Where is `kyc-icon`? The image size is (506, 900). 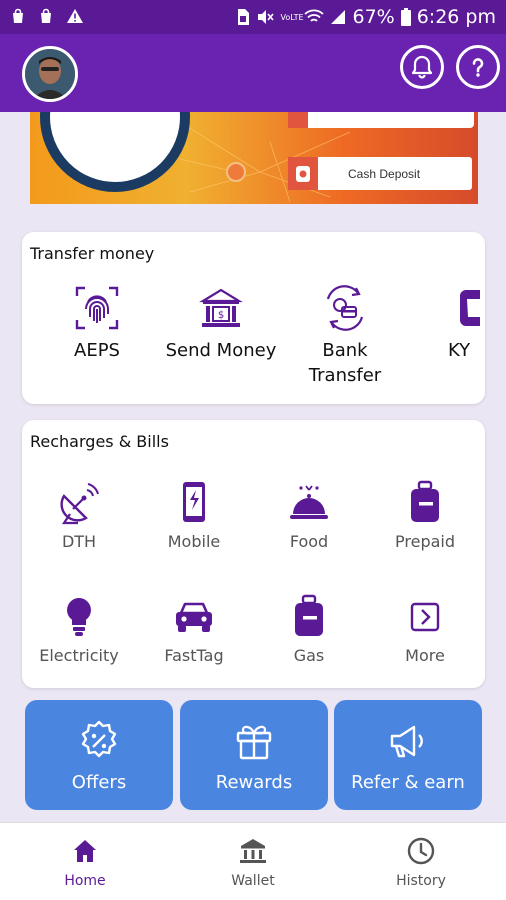
kyc-icon is located at coordinates (465, 308).